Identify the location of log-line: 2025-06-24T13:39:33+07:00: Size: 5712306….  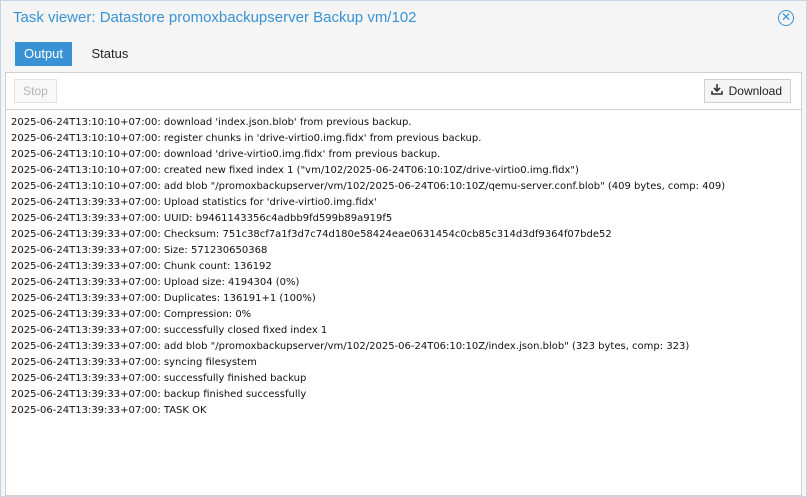
(139, 250).